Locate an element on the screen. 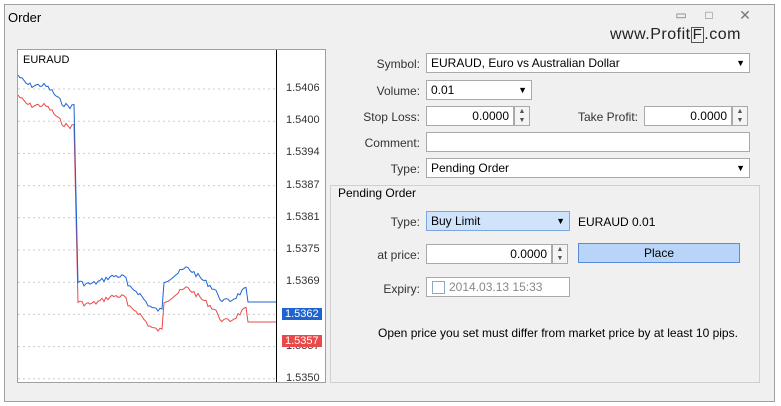  minimize-icon: ▭ is located at coordinates (681, 15).